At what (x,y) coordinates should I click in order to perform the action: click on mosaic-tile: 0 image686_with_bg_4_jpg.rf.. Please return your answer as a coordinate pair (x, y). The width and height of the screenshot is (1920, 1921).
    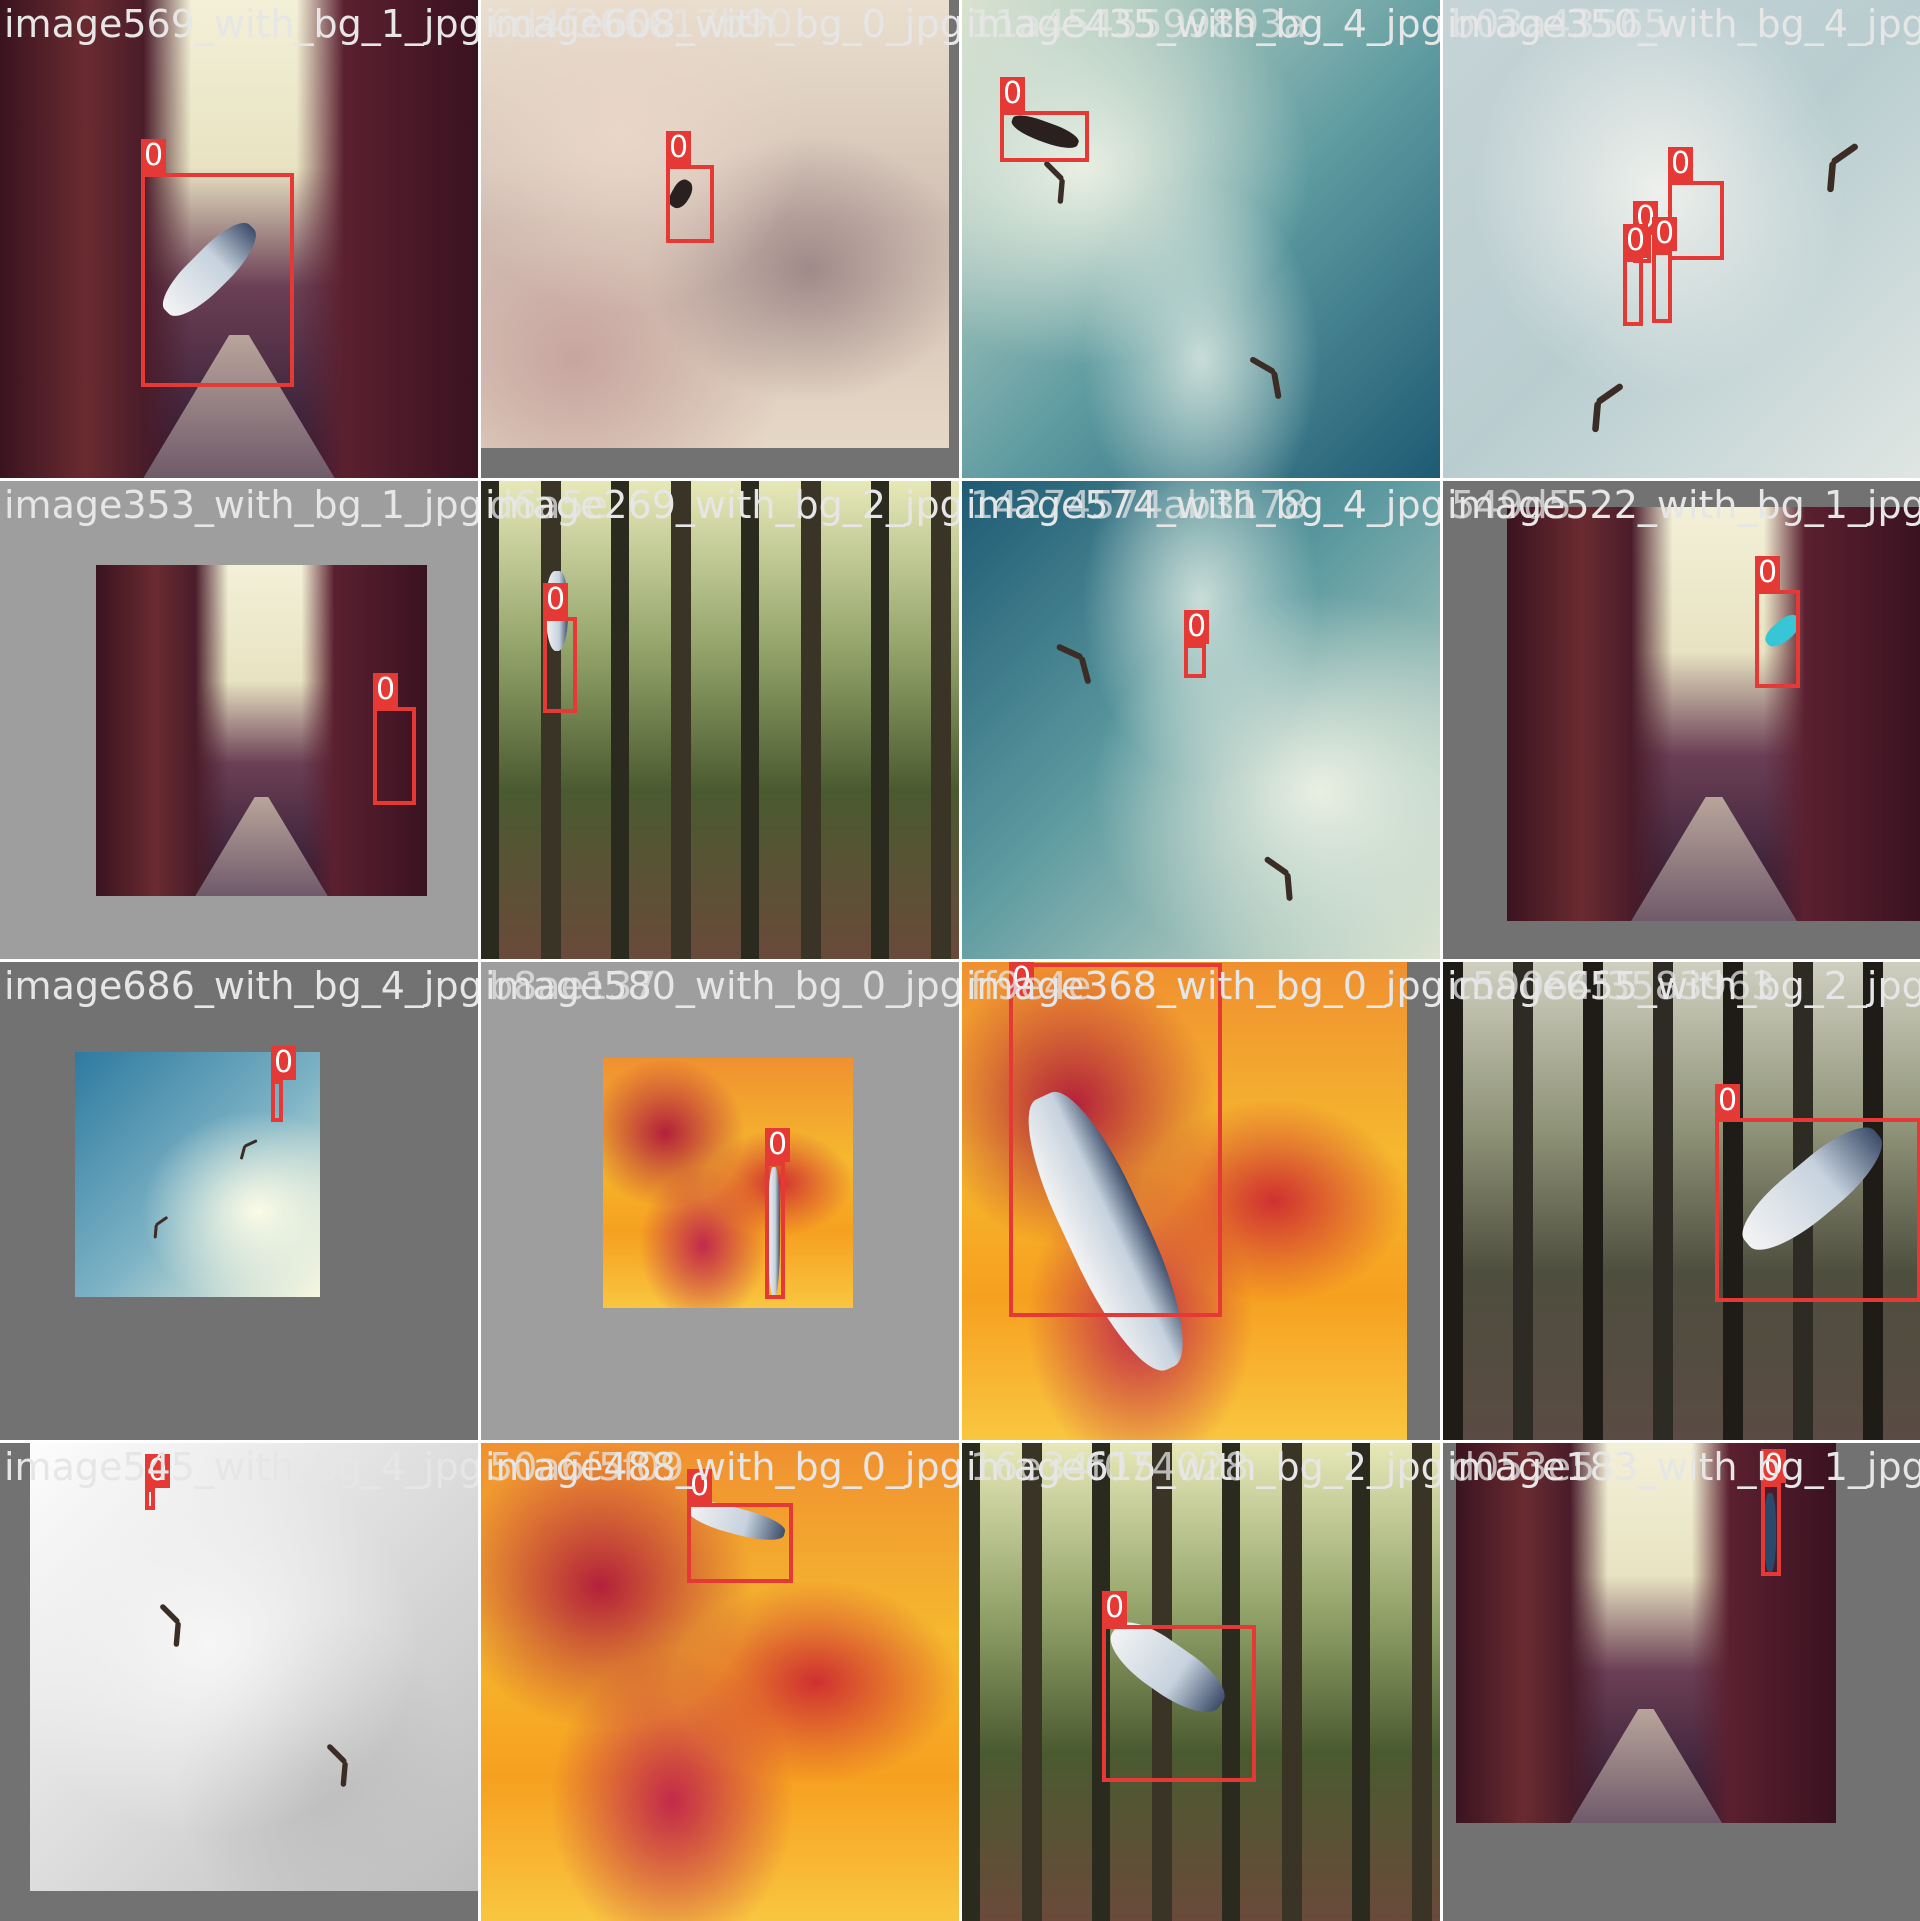
    Looking at the image, I should click on (239, 1201).